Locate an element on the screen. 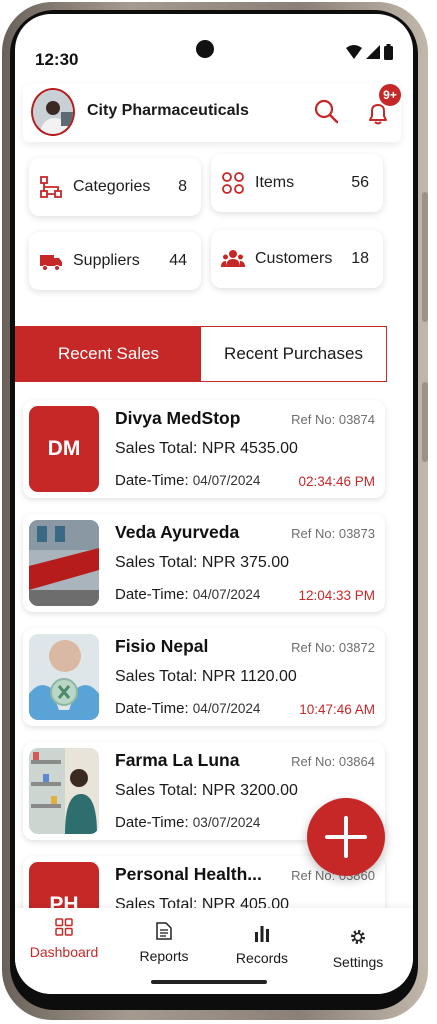 The width and height of the screenshot is (437, 1024). nav-label: Records is located at coordinates (262, 958).